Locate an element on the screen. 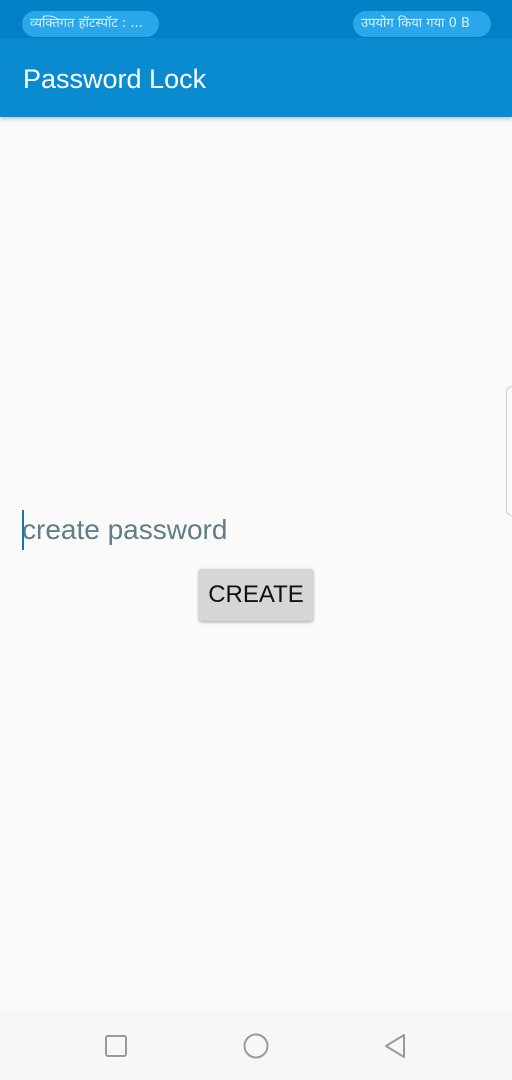 The image size is (512, 1080). back-icon is located at coordinates (396, 1046).